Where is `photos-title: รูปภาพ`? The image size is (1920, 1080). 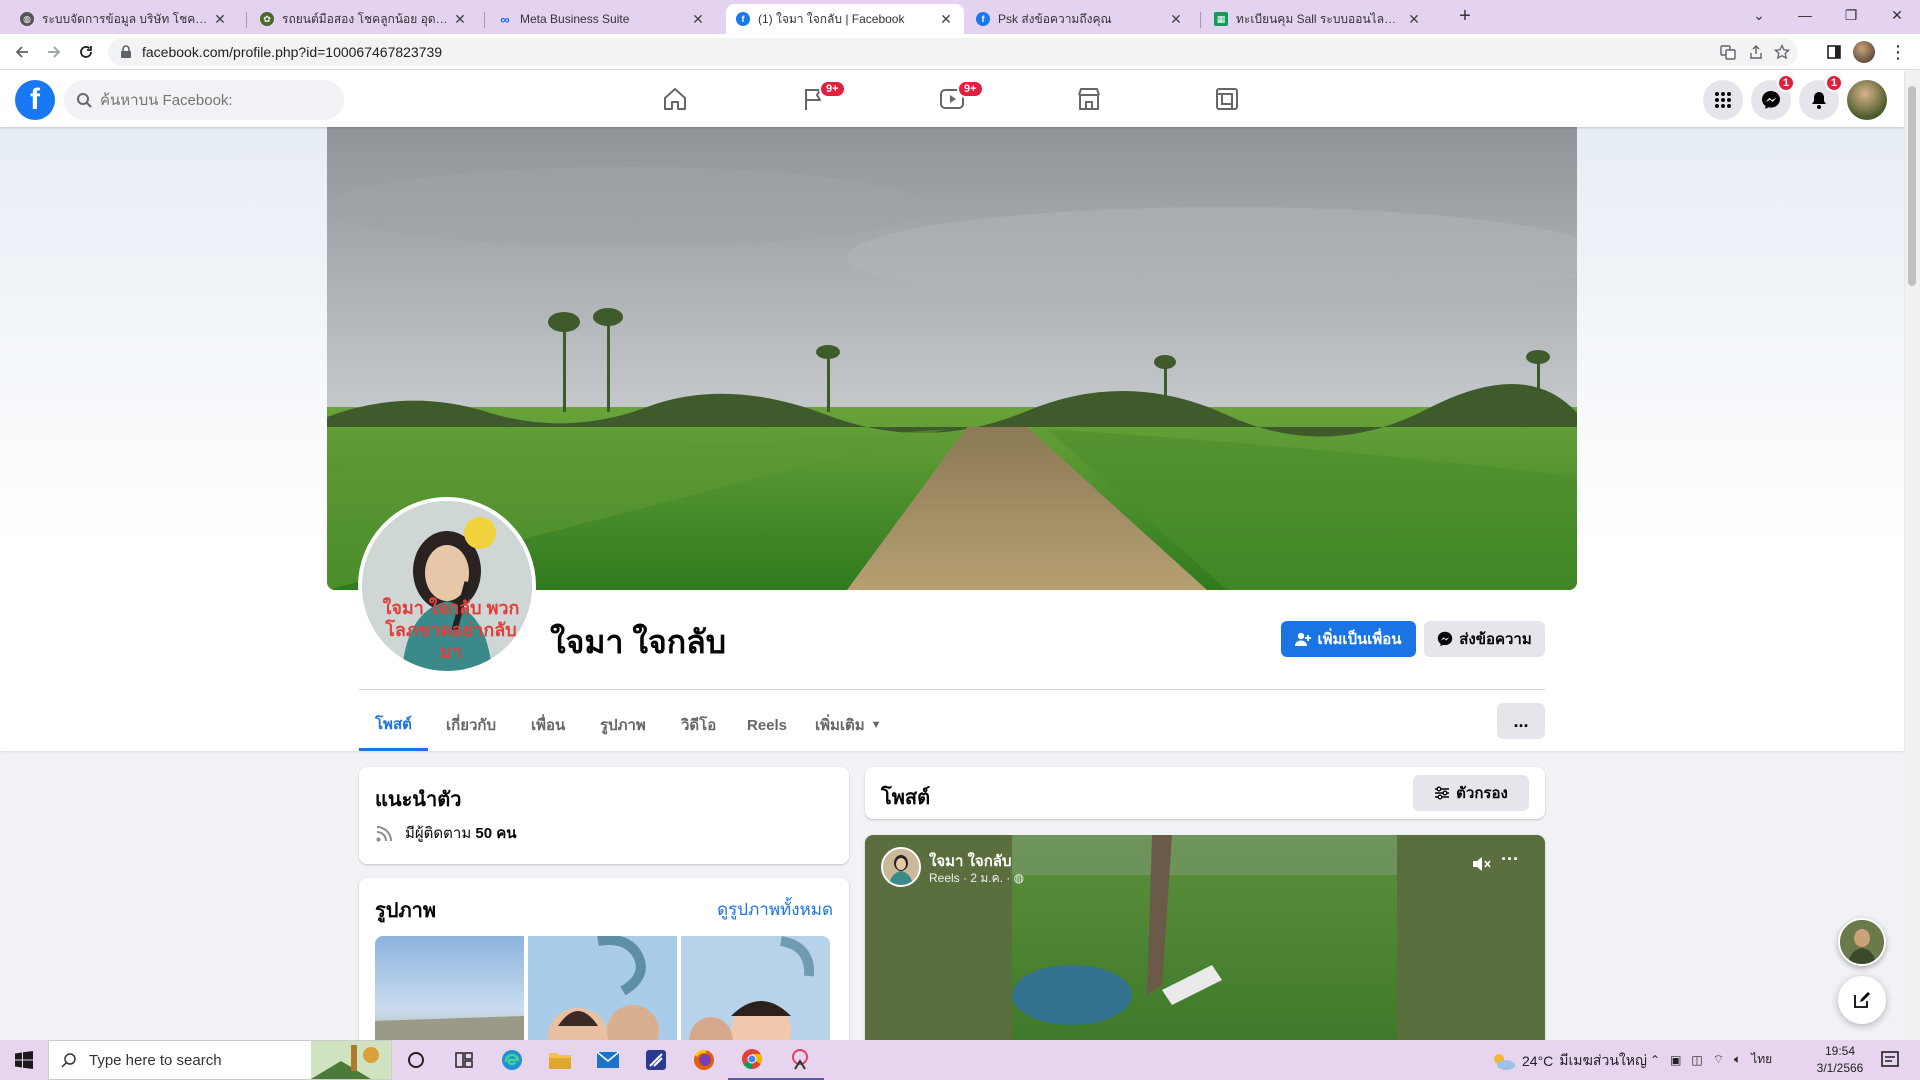 photos-title: รูปภาพ is located at coordinates (405, 910).